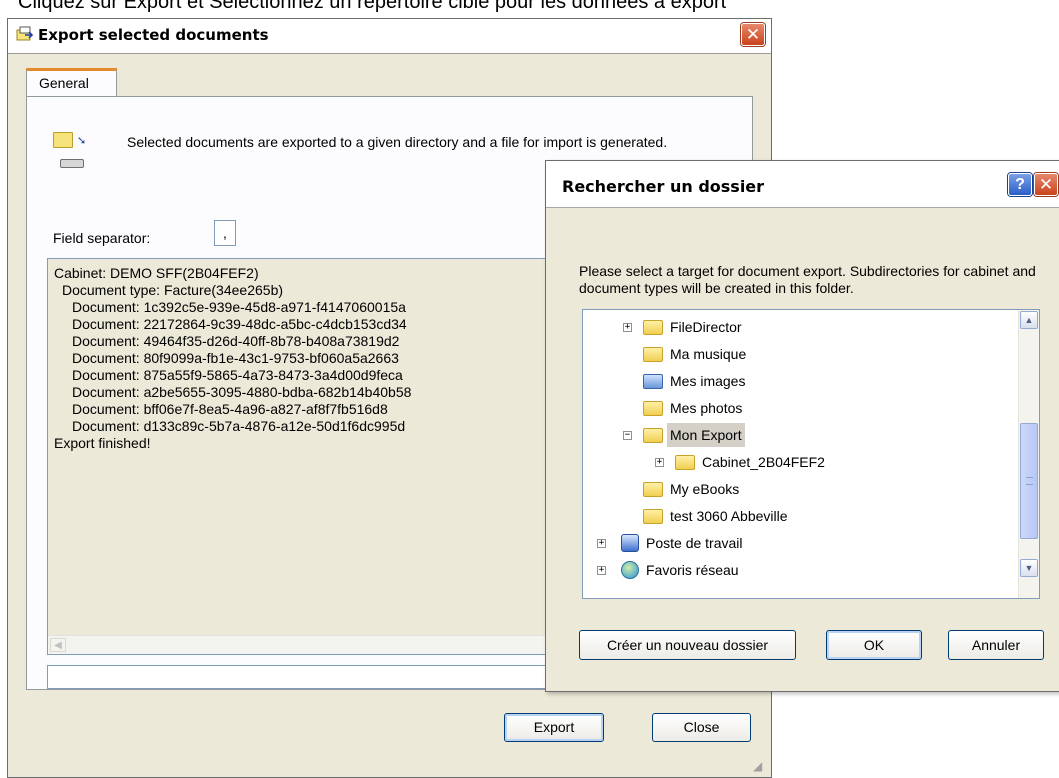 The image size is (1059, 778). Describe the element at coordinates (706, 408) in the screenshot. I see `tree-item-label: Mes photos` at that location.